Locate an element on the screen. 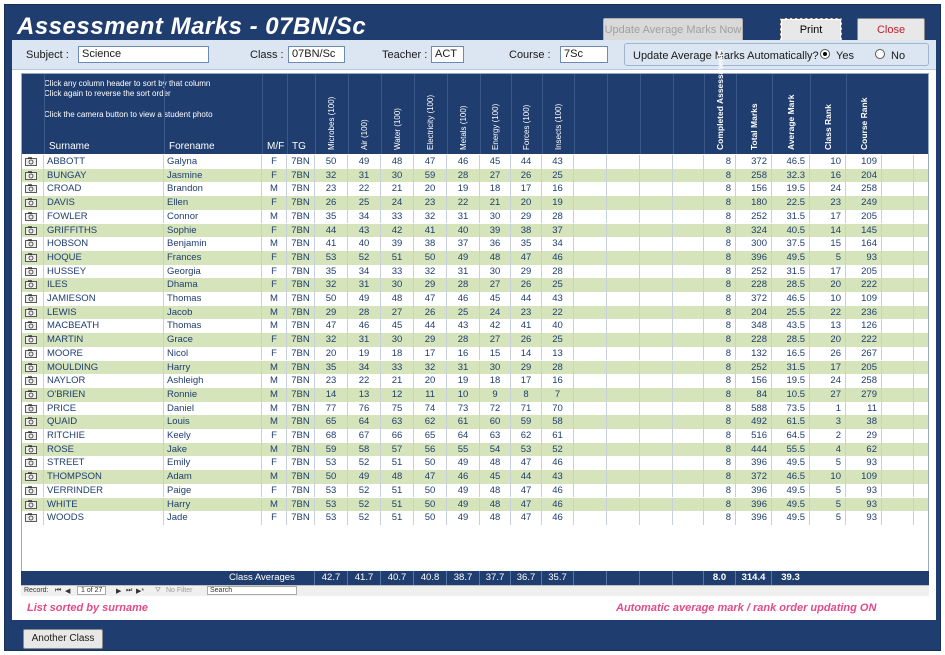 This screenshot has width=945, height=655. auto-update-yes-radio is located at coordinates (825, 54).